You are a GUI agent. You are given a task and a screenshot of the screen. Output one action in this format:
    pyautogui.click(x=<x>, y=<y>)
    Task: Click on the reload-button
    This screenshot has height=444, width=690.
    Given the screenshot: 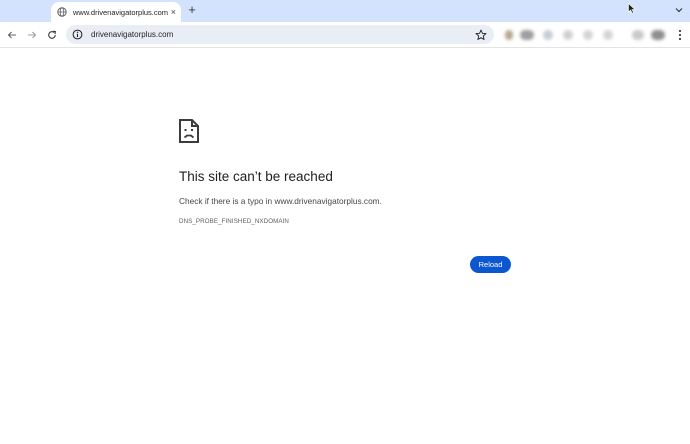 What is the action you would take?
    pyautogui.click(x=52, y=35)
    